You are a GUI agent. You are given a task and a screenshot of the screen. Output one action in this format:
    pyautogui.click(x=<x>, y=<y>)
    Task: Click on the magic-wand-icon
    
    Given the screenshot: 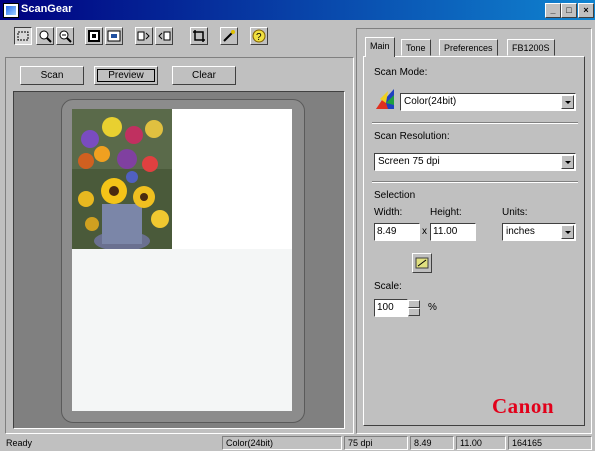 What is the action you would take?
    pyautogui.click(x=229, y=36)
    